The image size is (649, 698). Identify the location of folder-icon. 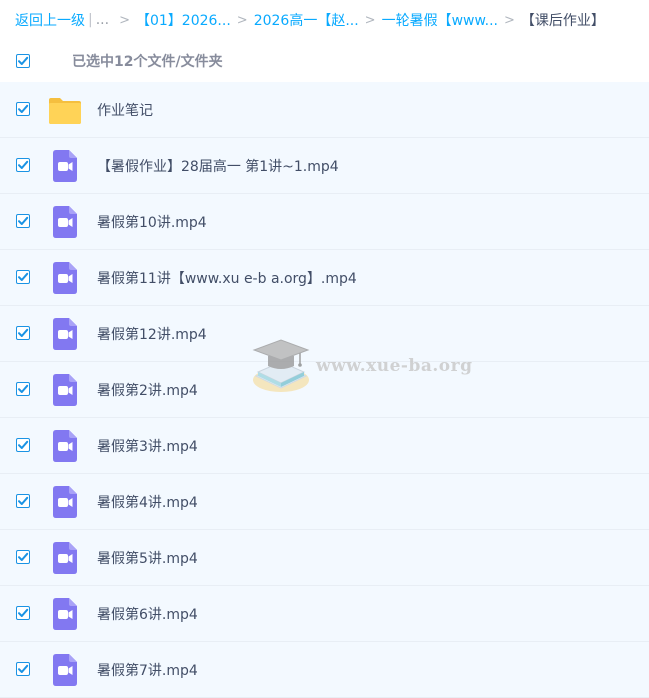
(65, 110).